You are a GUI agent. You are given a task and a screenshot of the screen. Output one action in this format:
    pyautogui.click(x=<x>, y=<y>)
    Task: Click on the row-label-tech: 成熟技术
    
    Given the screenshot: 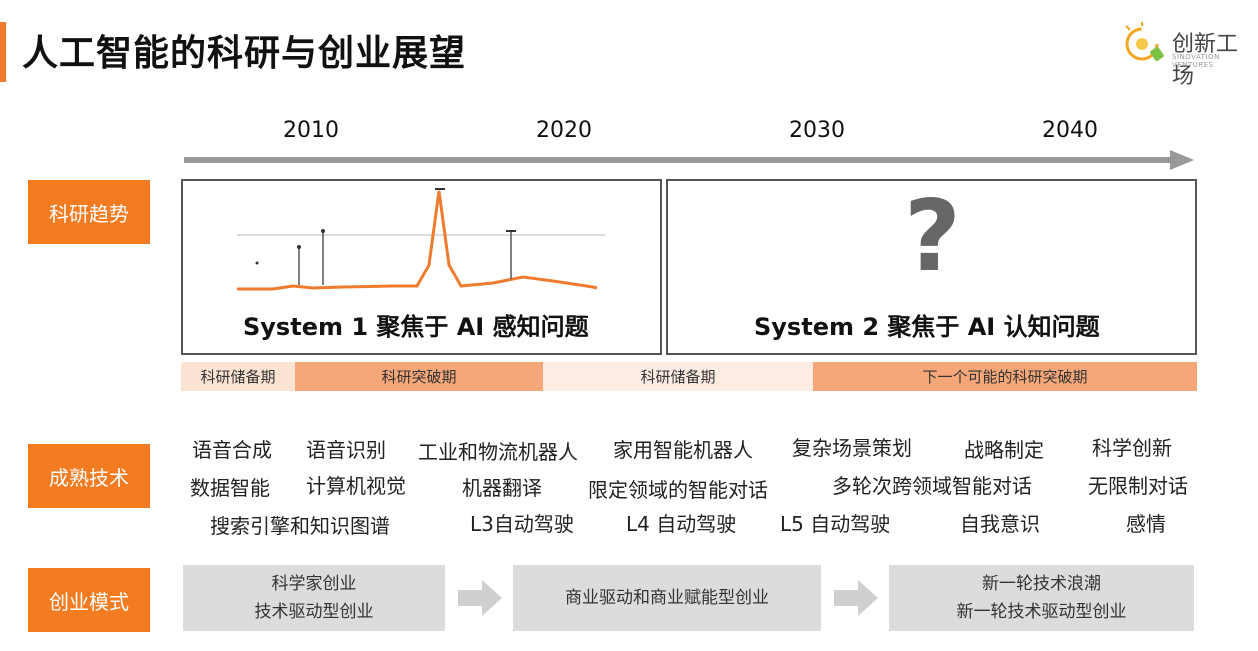 What is the action you would take?
    pyautogui.click(x=89, y=476)
    